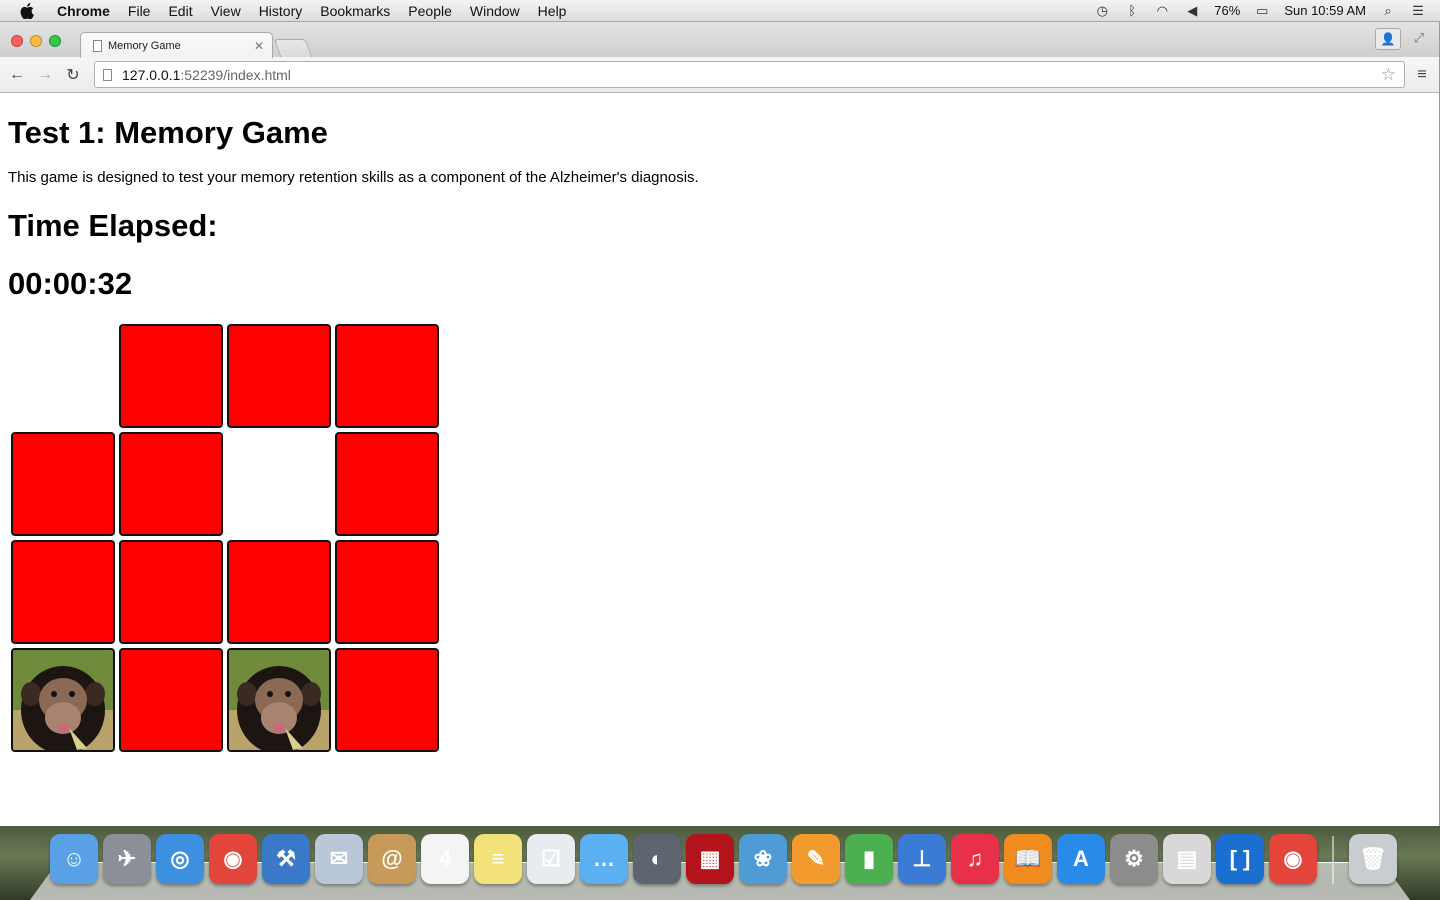 The height and width of the screenshot is (900, 1440). What do you see at coordinates (498, 859) in the screenshot?
I see `notes-icon: ≡` at bounding box center [498, 859].